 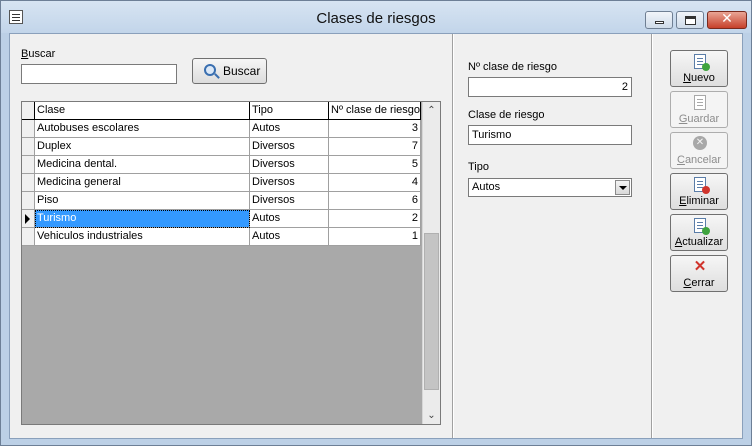 I want to click on cell-num: 7, so click(x=375, y=147).